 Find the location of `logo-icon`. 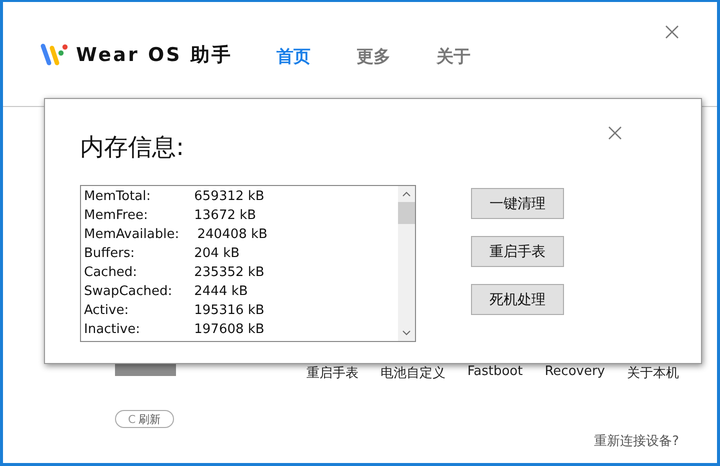

logo-icon is located at coordinates (55, 55).